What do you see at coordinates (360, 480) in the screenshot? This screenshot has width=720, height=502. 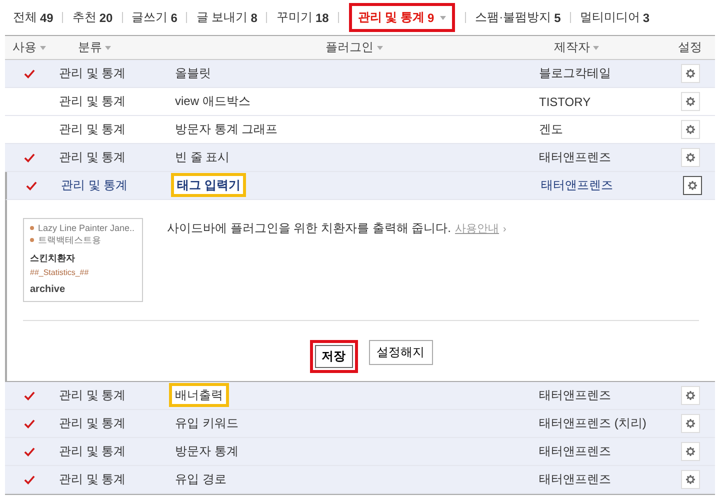 I see `plugin-row: 관리 및 통계 유입 경로 태터앤프렌즈` at bounding box center [360, 480].